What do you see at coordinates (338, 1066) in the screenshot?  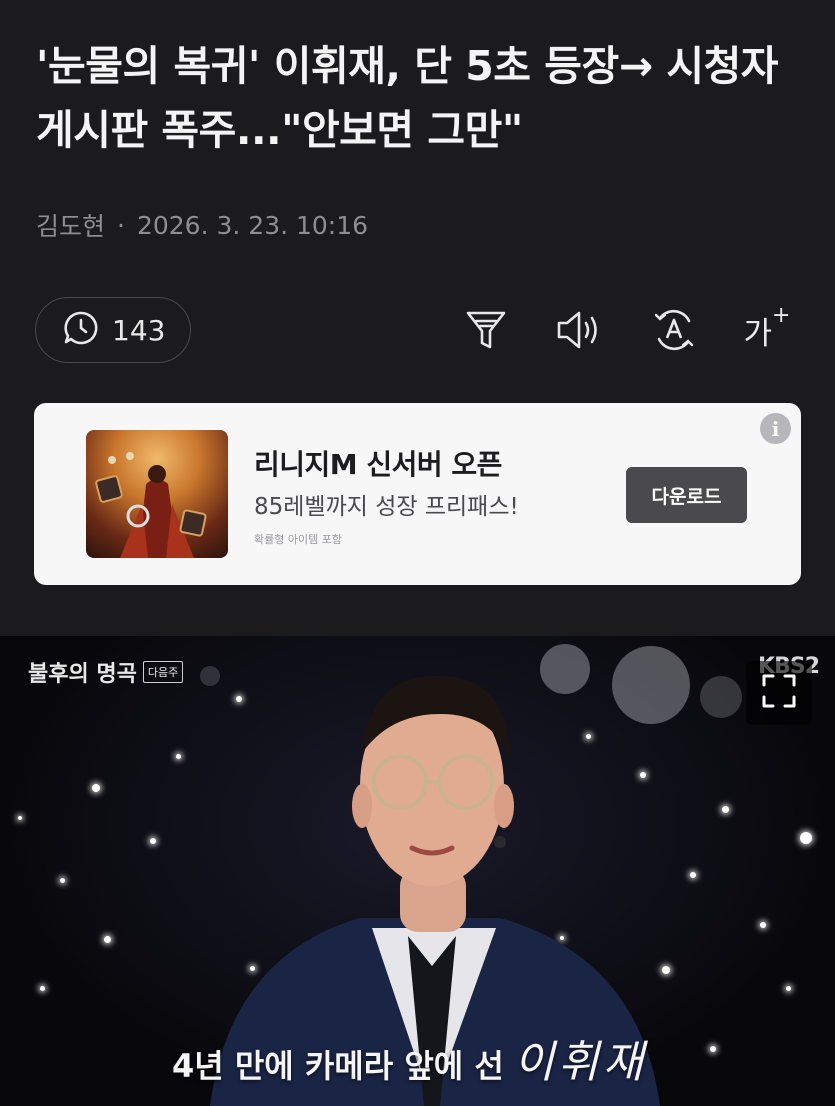 I see `caption-text: 4년 만에 카메라 앞에 선` at bounding box center [338, 1066].